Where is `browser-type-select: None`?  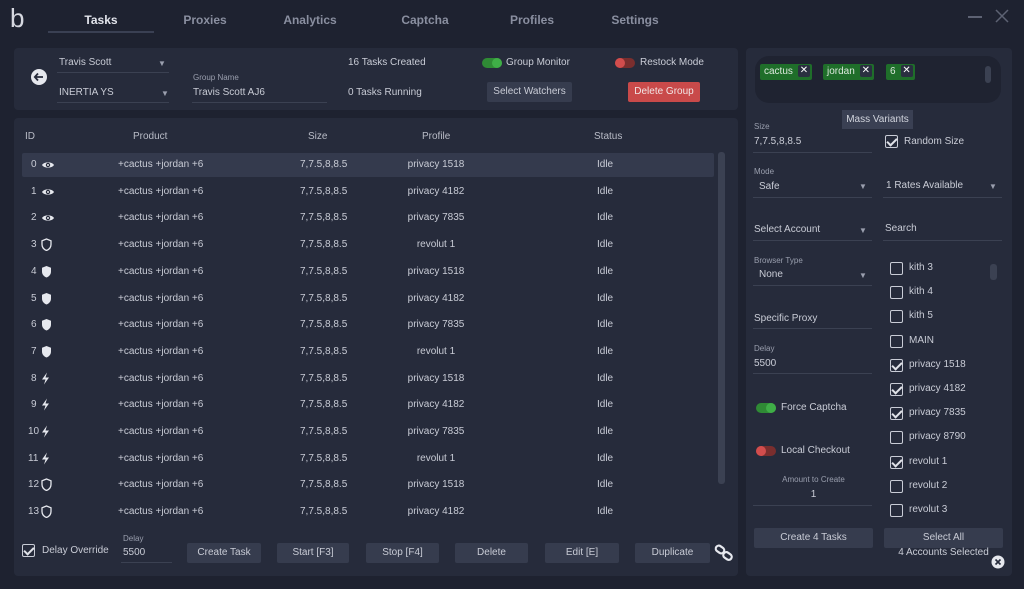 browser-type-select: None is located at coordinates (771, 274).